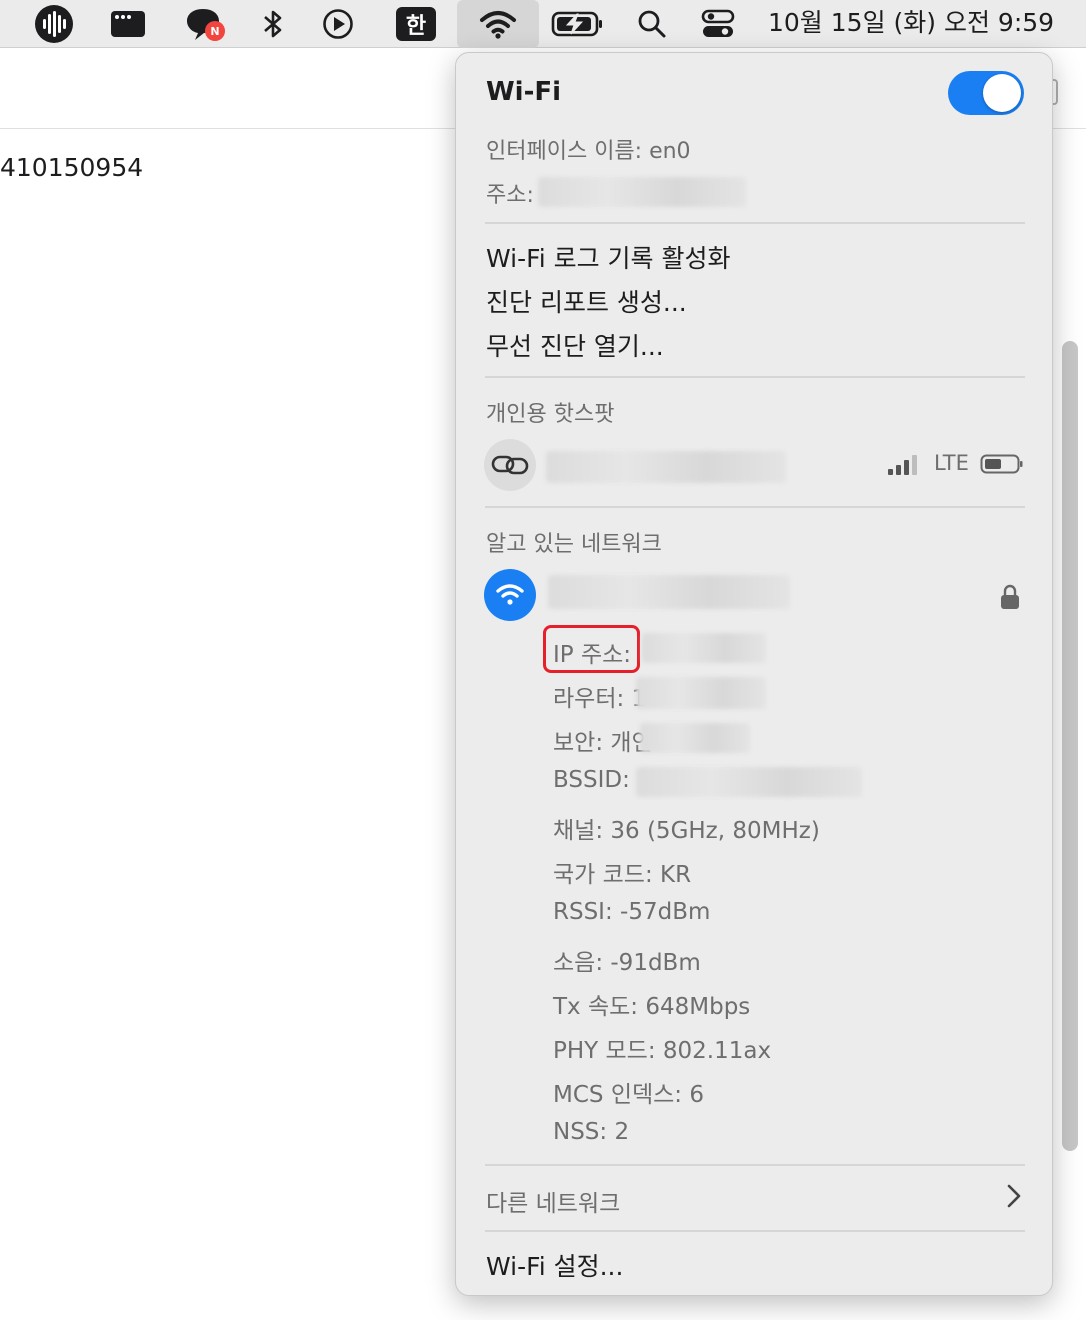  I want to click on input-method-icon: 한, so click(416, 24).